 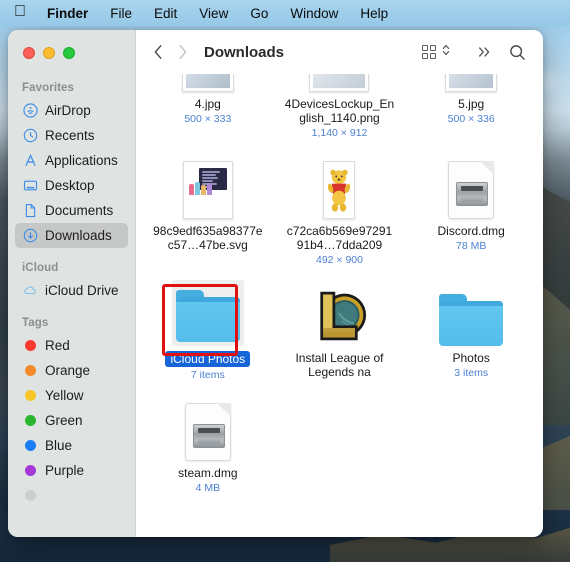 I want to click on sidebar-item-label: Desktop, so click(x=70, y=185).